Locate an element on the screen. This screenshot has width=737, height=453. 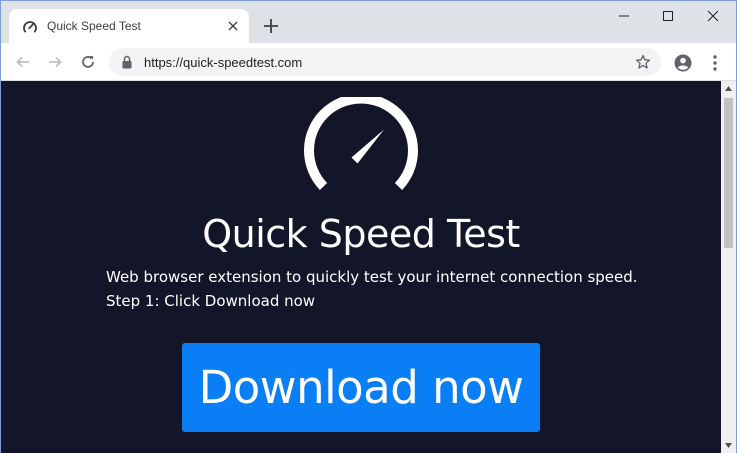
arrow-left-icon is located at coordinates (22, 62).